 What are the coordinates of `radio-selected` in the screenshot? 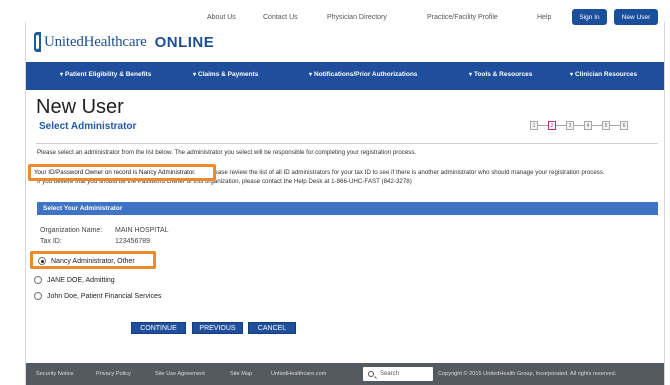 It's located at (42, 261).